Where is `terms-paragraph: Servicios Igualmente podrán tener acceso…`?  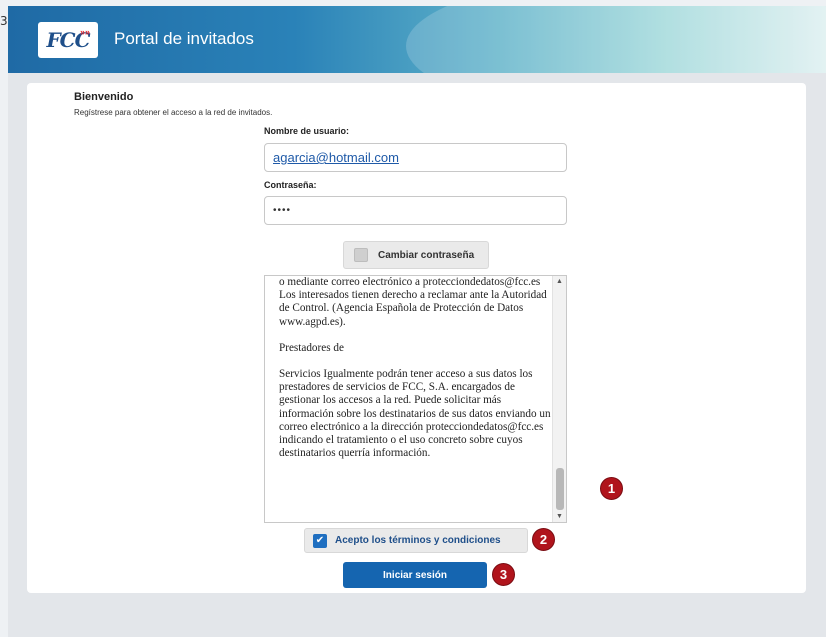 terms-paragraph: Servicios Igualmente podrán tener acceso… is located at coordinates (415, 414).